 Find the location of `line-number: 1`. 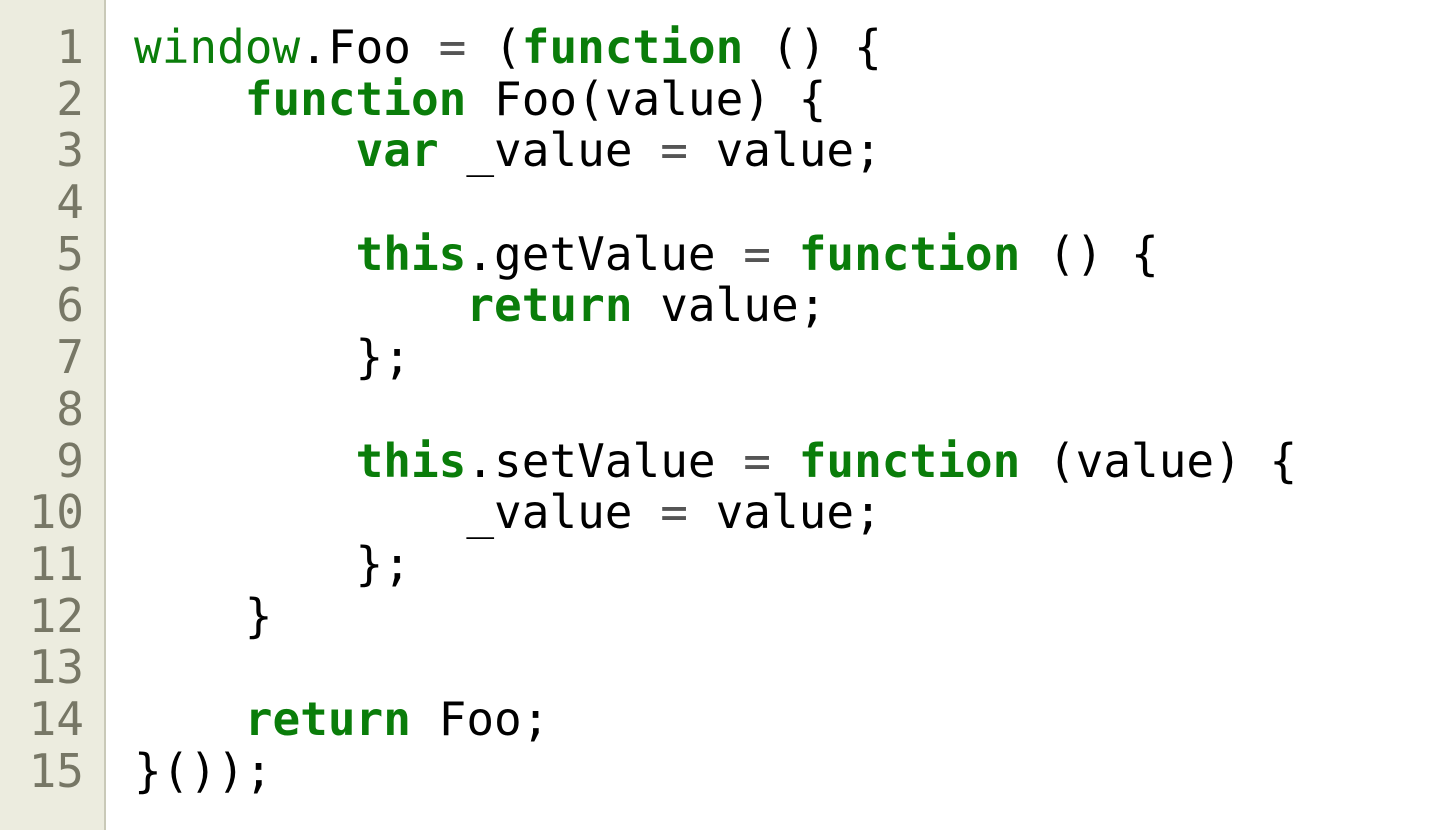

line-number: 1 is located at coordinates (70, 47).